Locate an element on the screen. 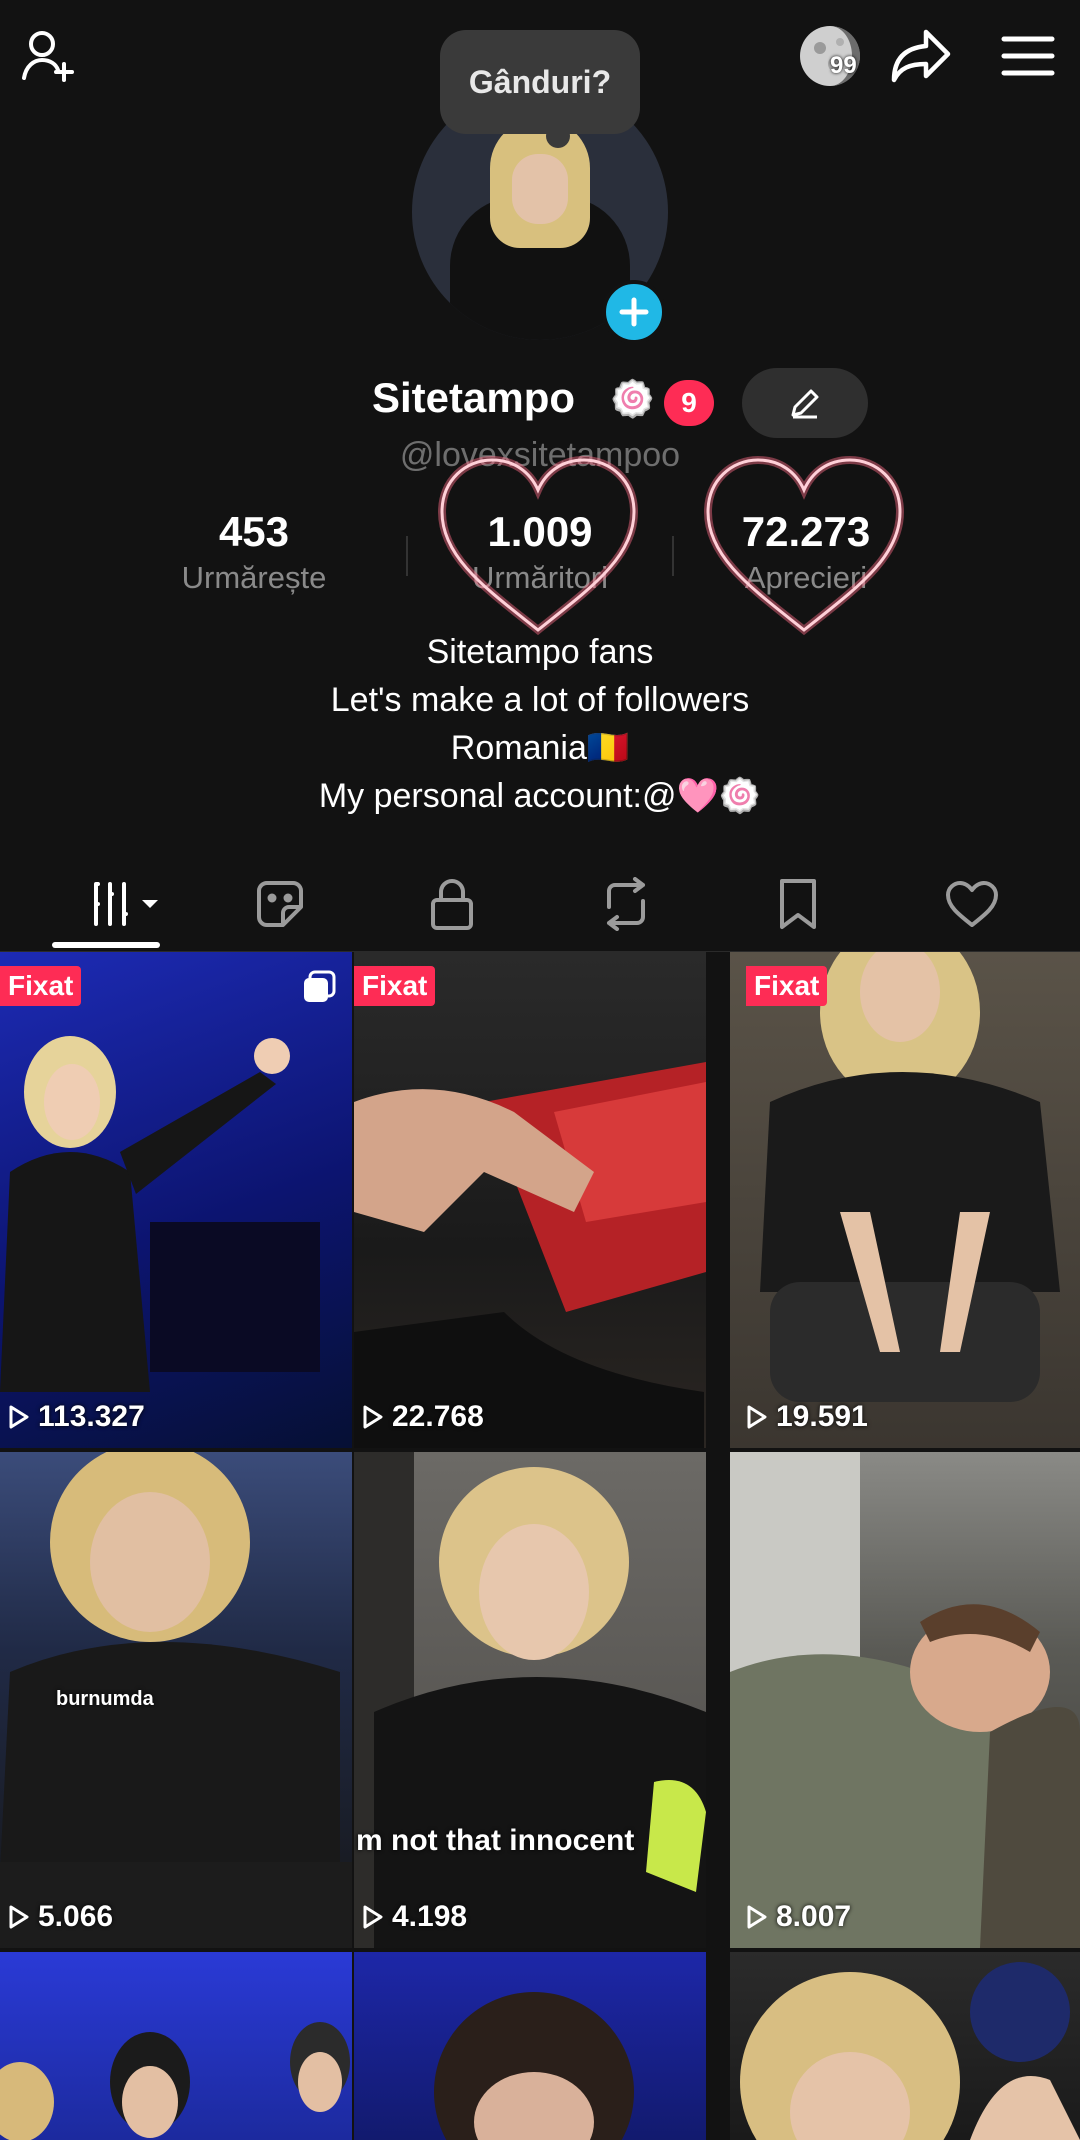 Image resolution: width=1080 pixels, height=2140 pixels. add-story-button is located at coordinates (634, 312).